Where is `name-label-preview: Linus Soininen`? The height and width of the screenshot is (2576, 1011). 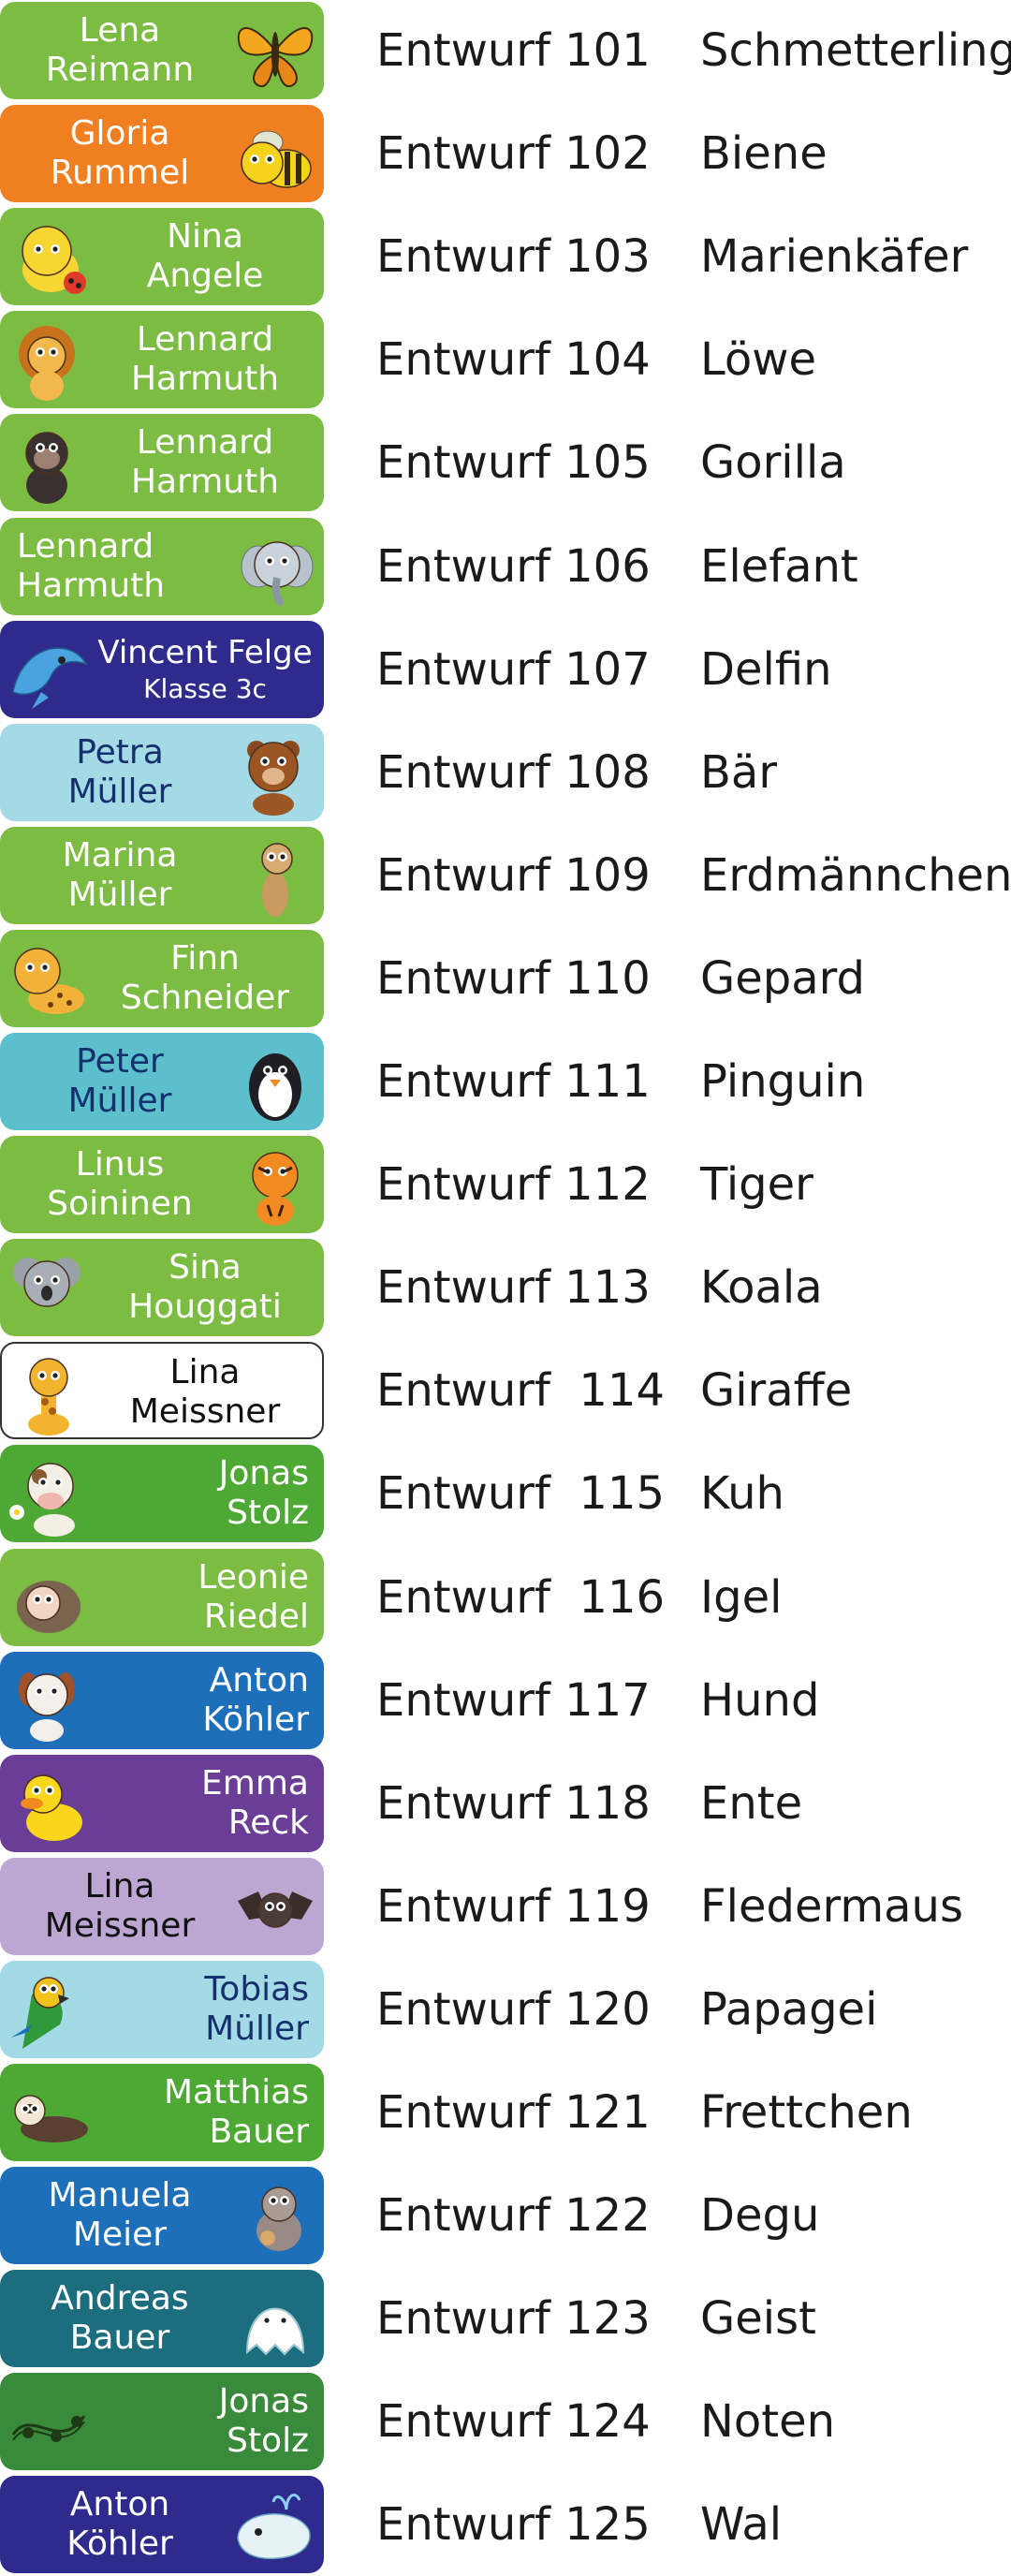 name-label-preview: Linus Soininen is located at coordinates (162, 1184).